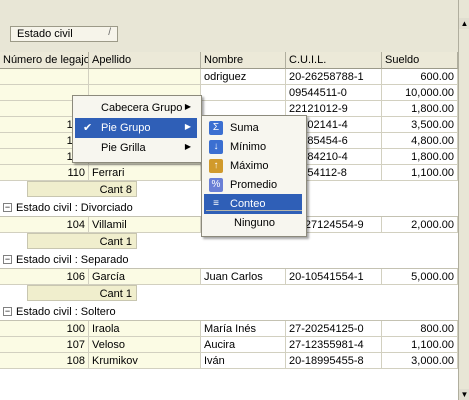  I want to click on column-header-label: C.U.I.L., so click(308, 60).